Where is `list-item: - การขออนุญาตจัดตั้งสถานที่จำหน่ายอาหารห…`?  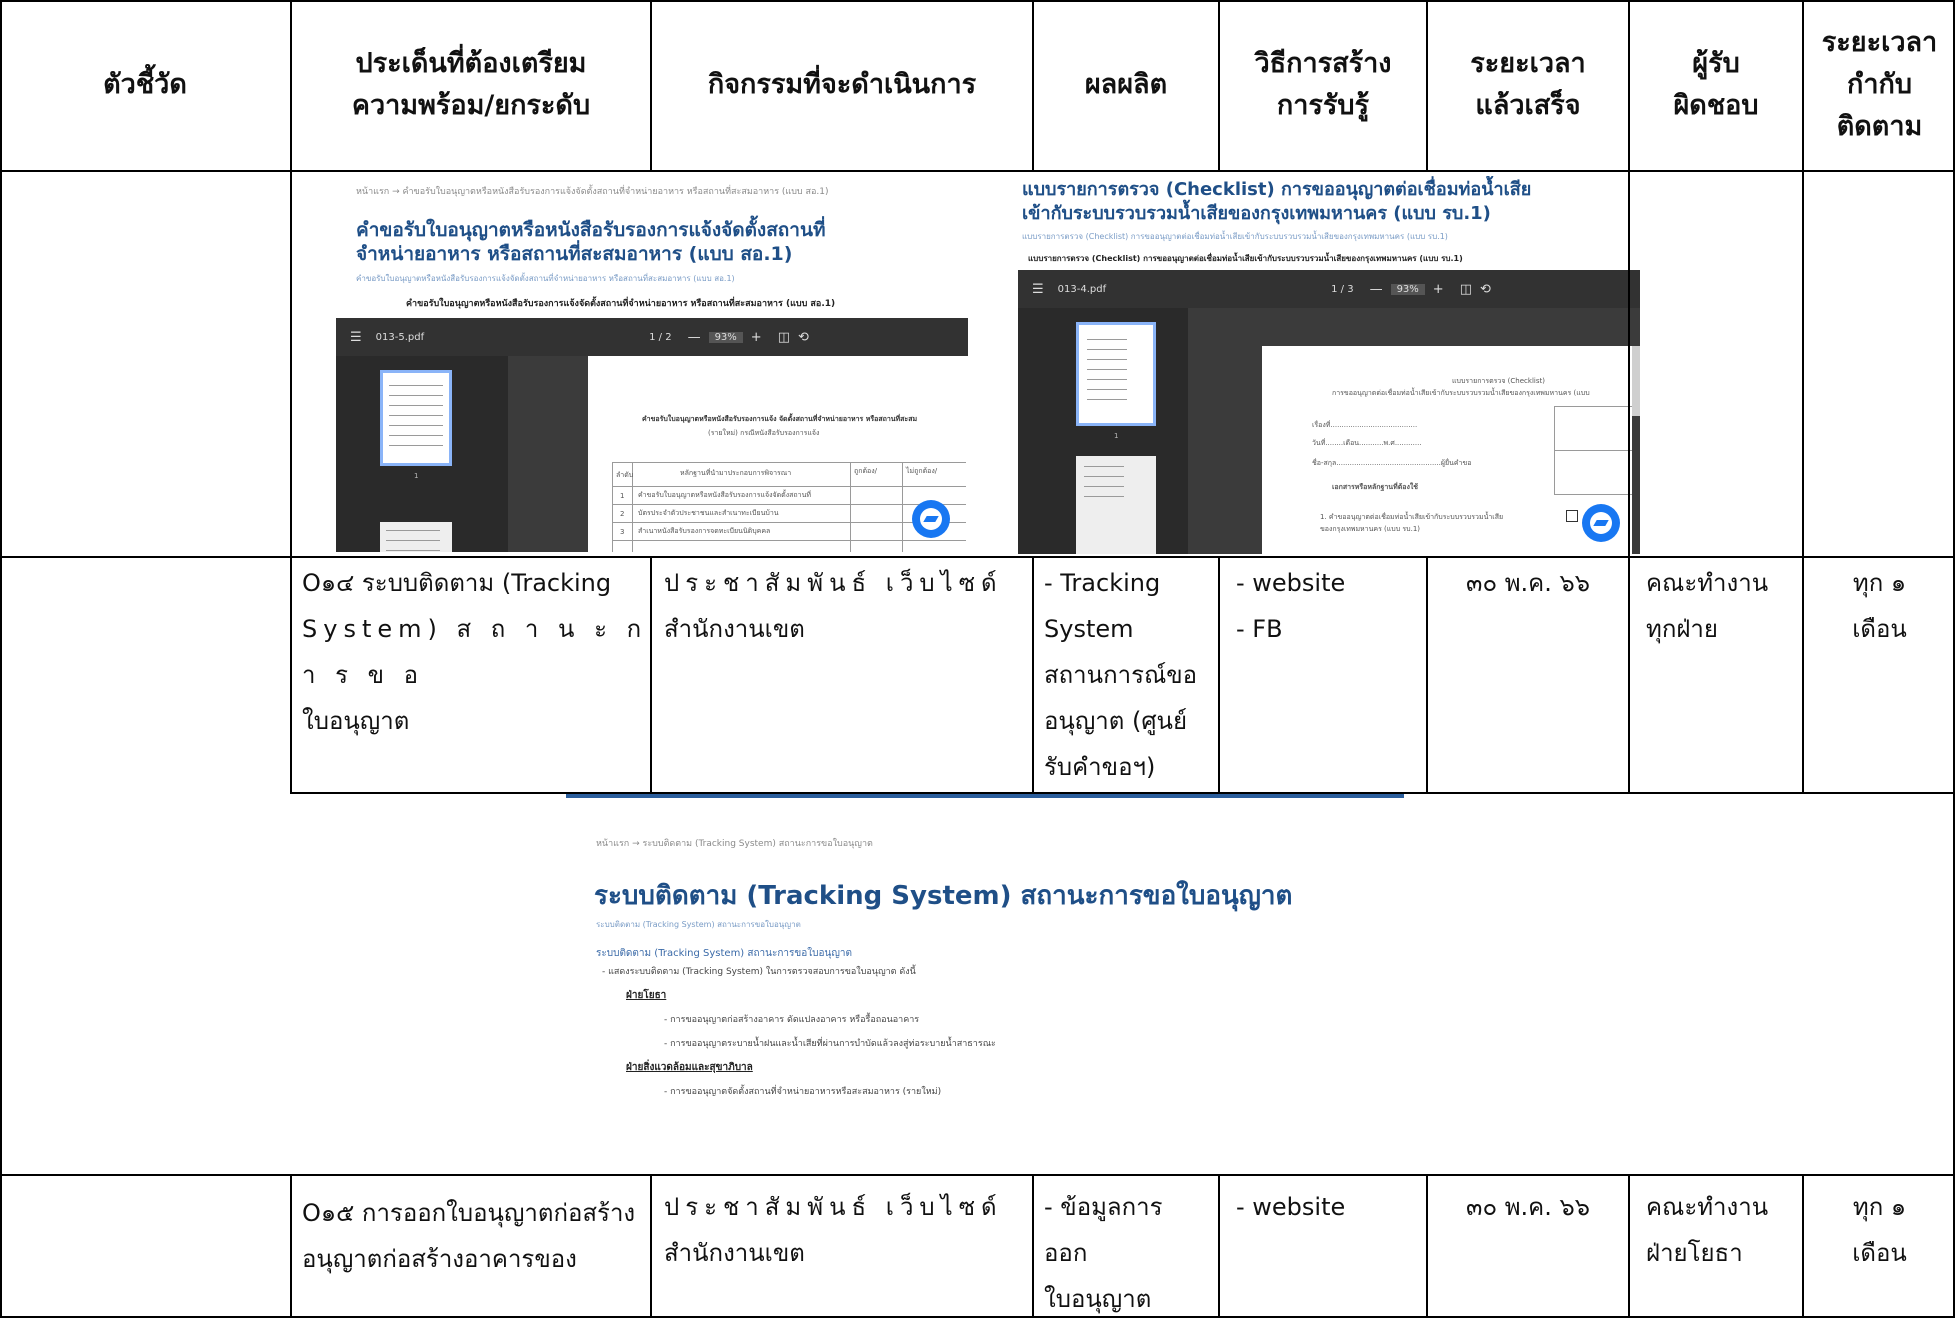 list-item: - การขออนุญาตจัดตั้งสถานที่จำหน่ายอาหารห… is located at coordinates (803, 1092).